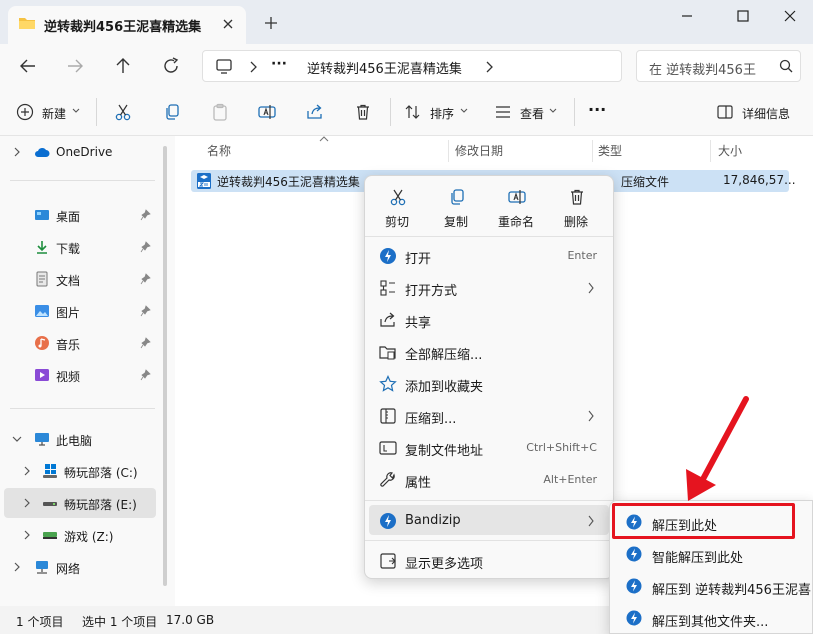 The image size is (813, 634). What do you see at coordinates (413, 112) in the screenshot?
I see `sort-icon` at bounding box center [413, 112].